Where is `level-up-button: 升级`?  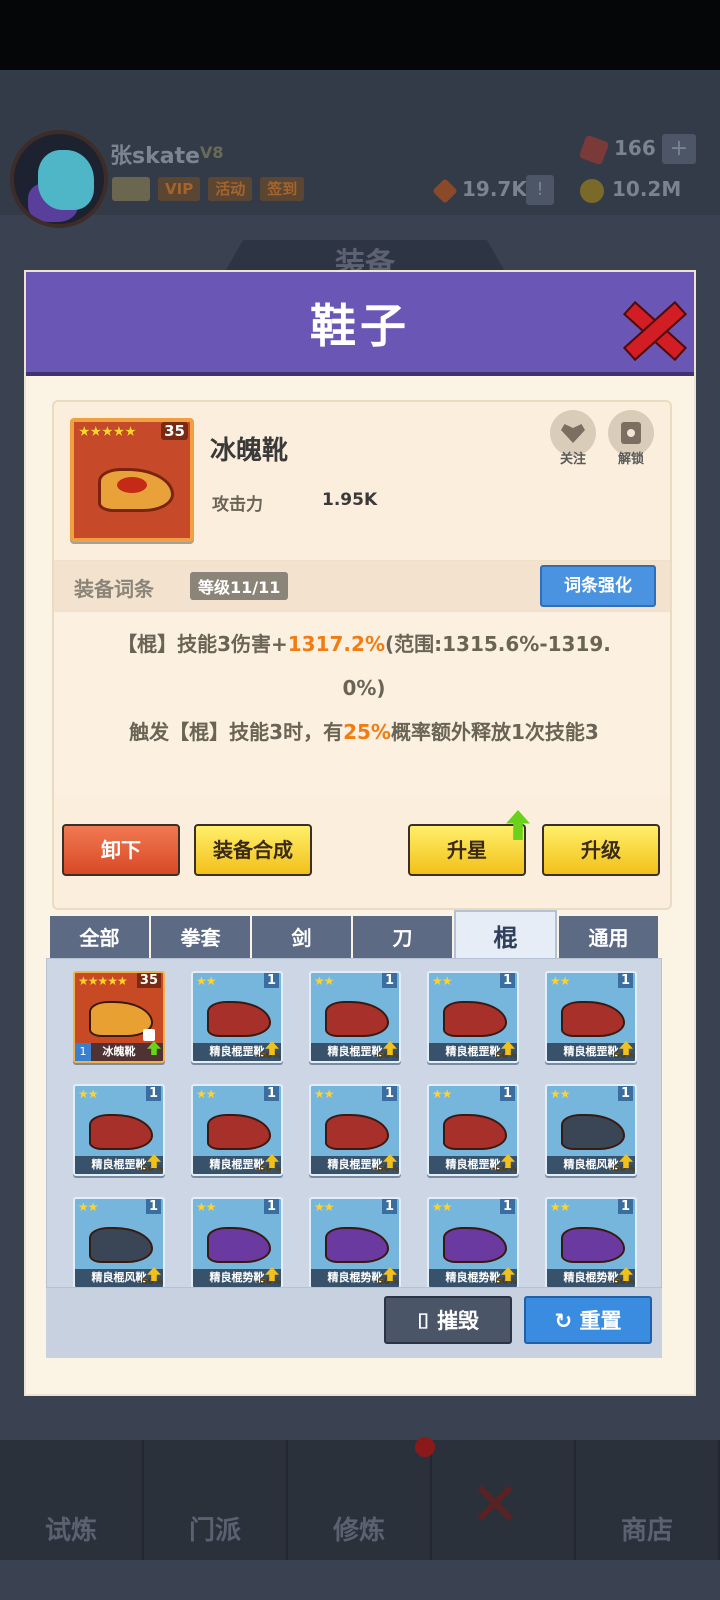
level-up-button: 升级 is located at coordinates (601, 850).